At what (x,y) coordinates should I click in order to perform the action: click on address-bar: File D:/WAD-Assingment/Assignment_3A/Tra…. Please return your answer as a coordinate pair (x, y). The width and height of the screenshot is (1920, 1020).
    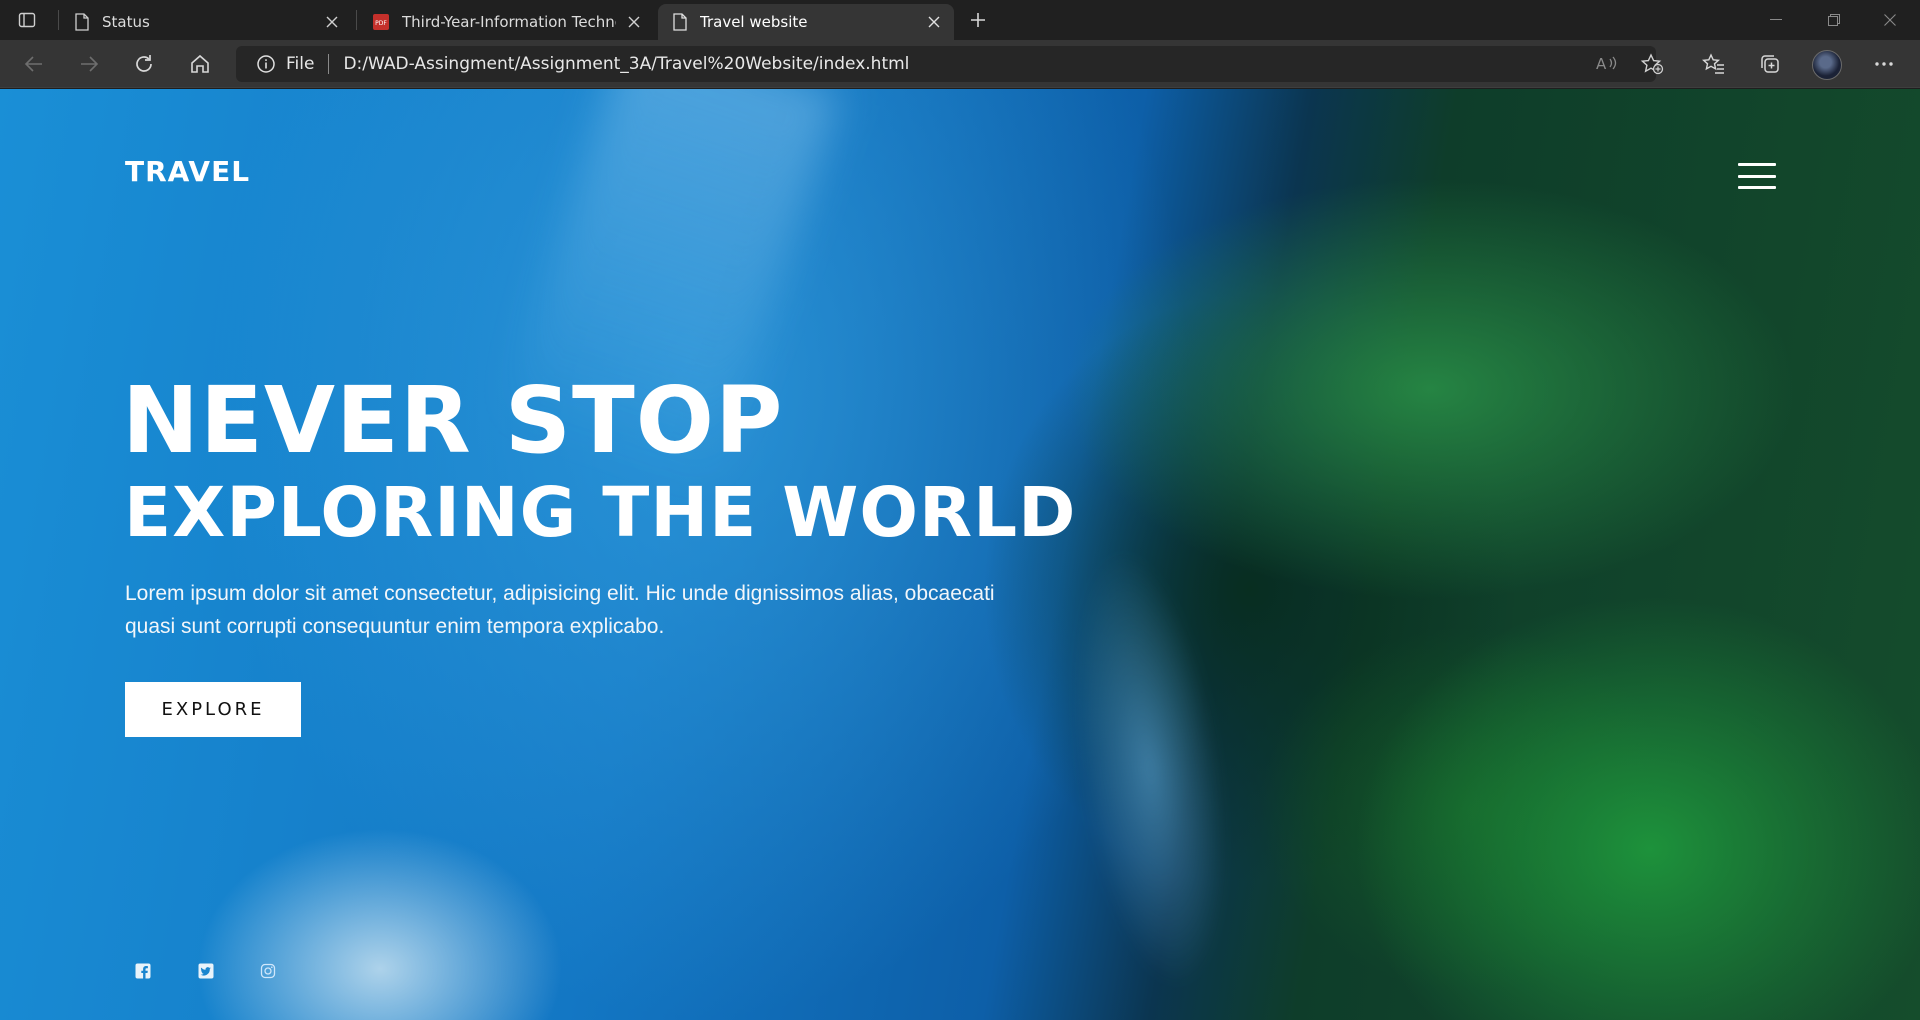
    Looking at the image, I should click on (946, 64).